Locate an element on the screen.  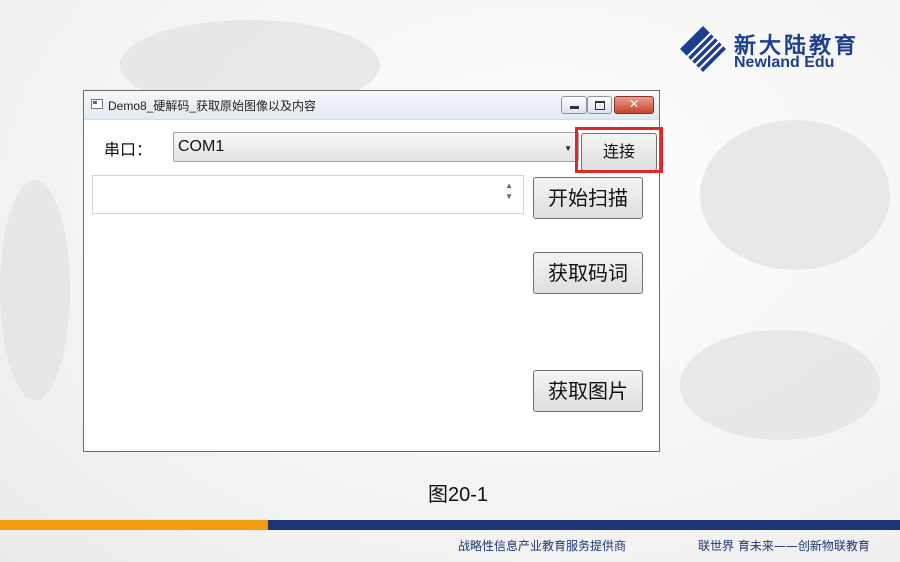
chevron-down-icon: ▼ is located at coordinates (568, 148).